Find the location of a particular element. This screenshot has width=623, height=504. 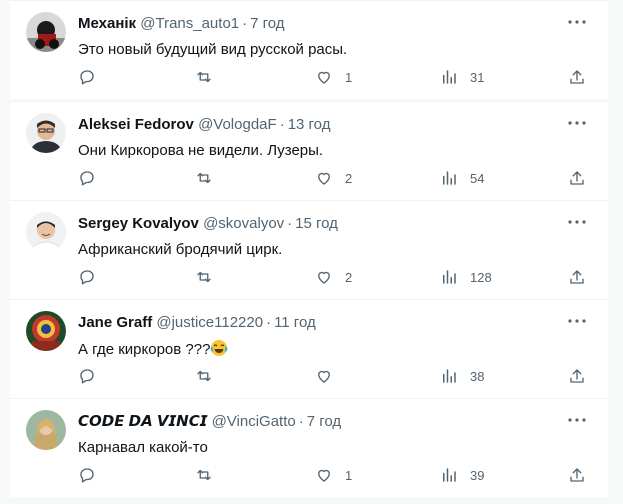

view-count: 38 is located at coordinates (477, 376).